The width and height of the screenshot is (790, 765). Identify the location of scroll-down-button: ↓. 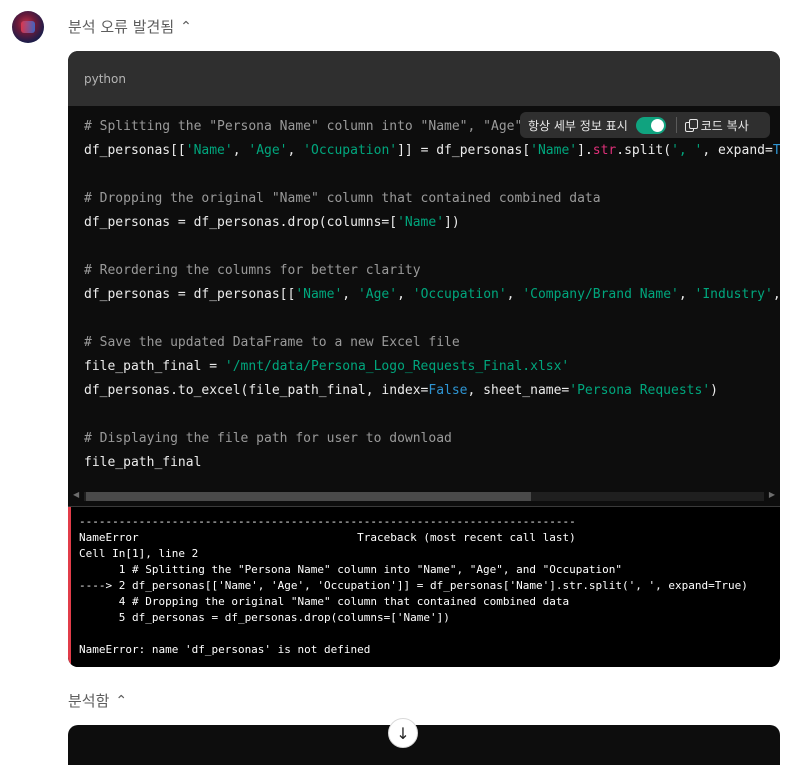
(403, 733).